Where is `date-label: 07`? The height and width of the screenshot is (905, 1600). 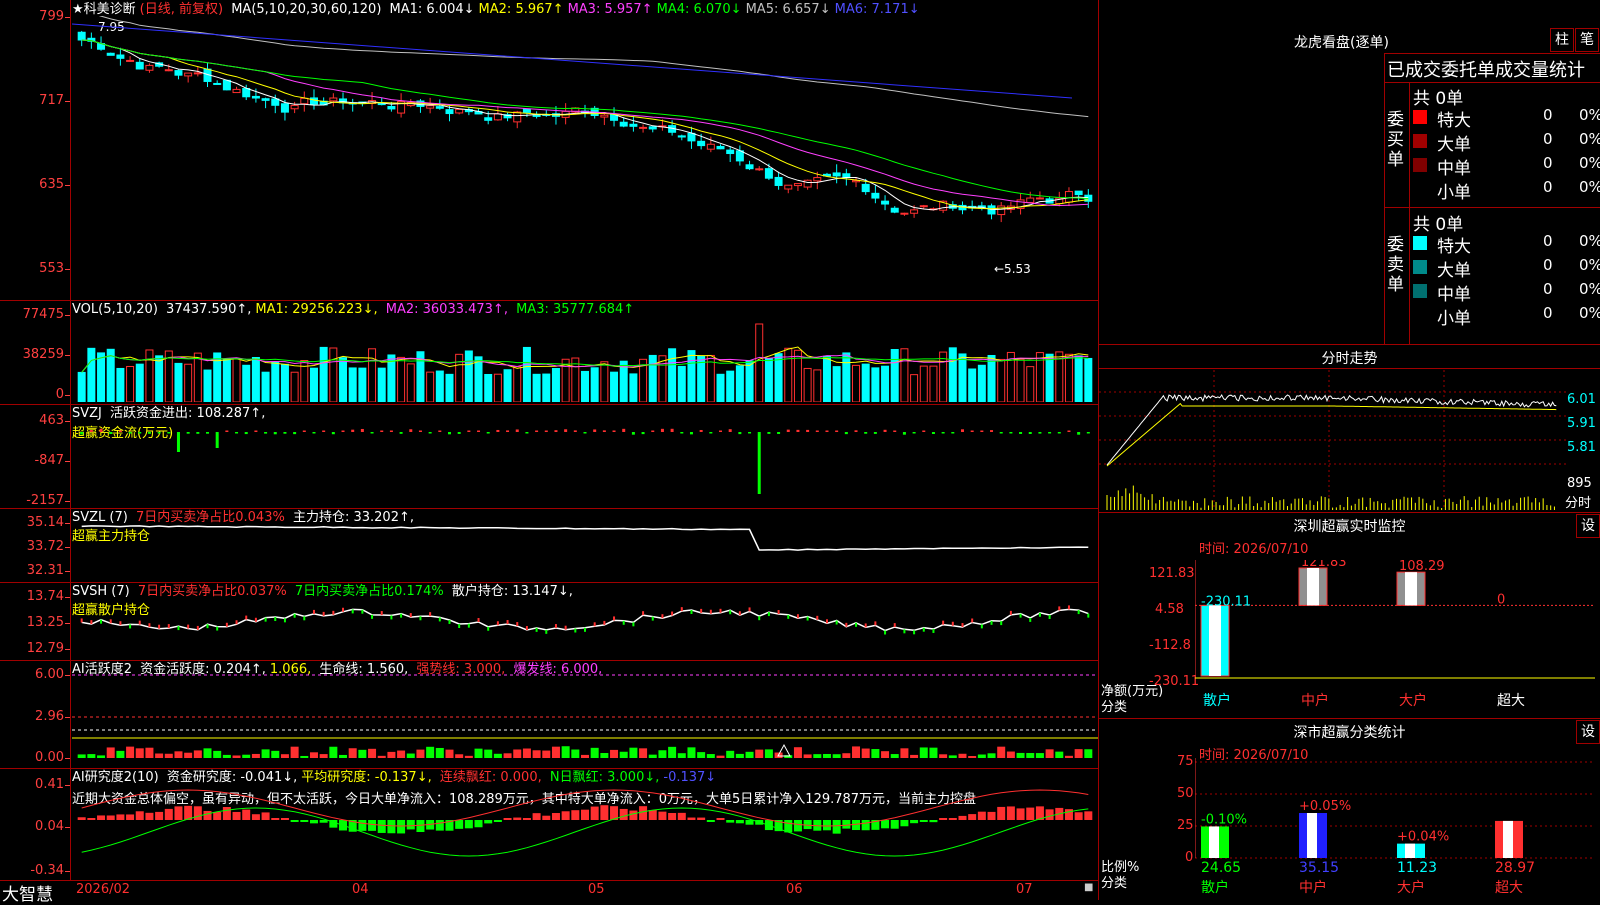
date-label: 07 is located at coordinates (1024, 889).